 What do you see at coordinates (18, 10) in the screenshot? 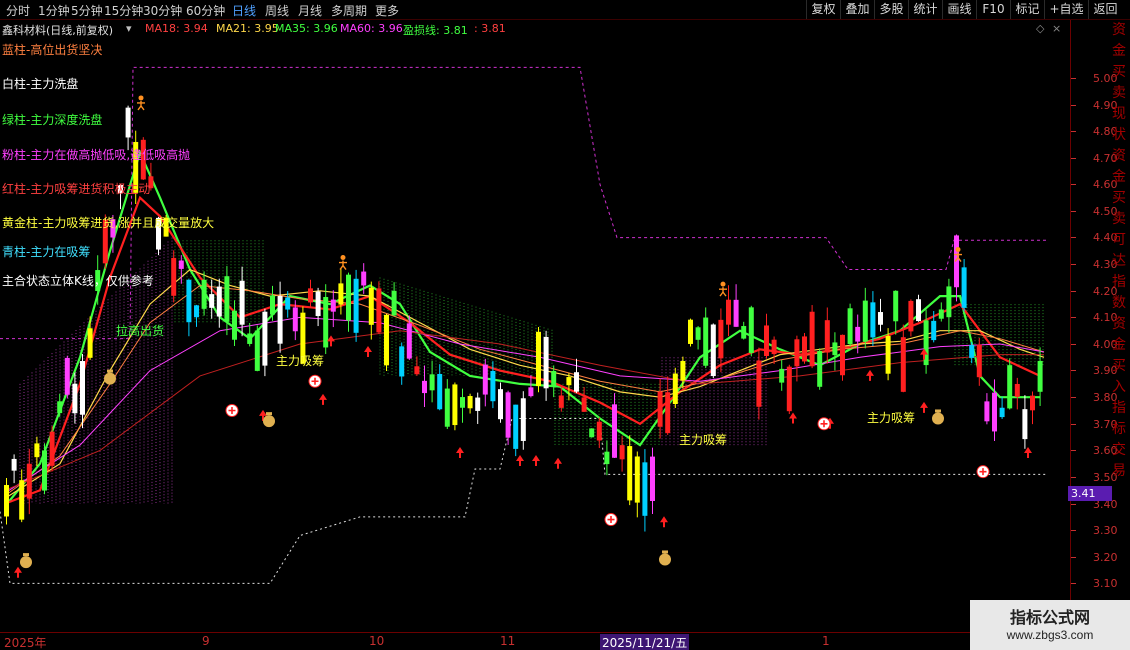
I see `period-intraday: 分时` at bounding box center [18, 10].